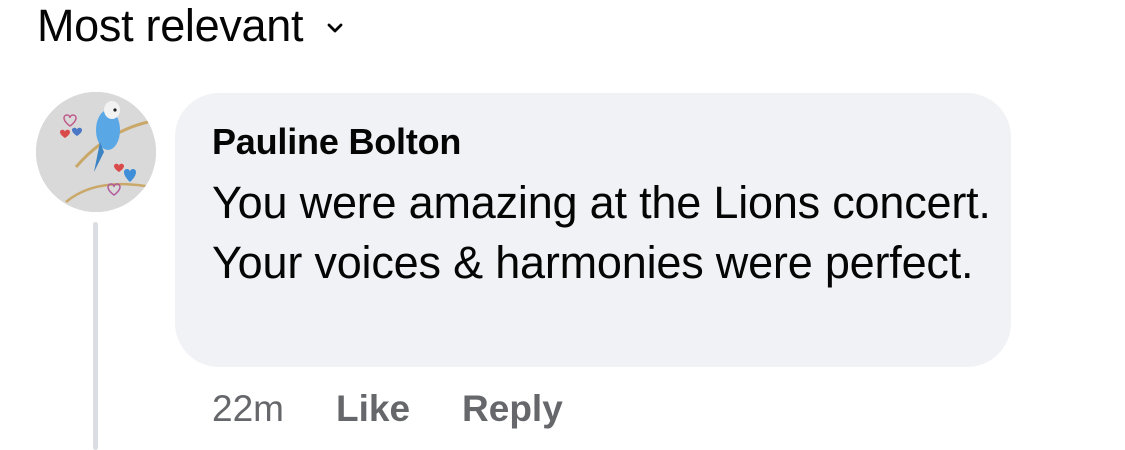  What do you see at coordinates (512, 409) in the screenshot?
I see `reply-button: Reply` at bounding box center [512, 409].